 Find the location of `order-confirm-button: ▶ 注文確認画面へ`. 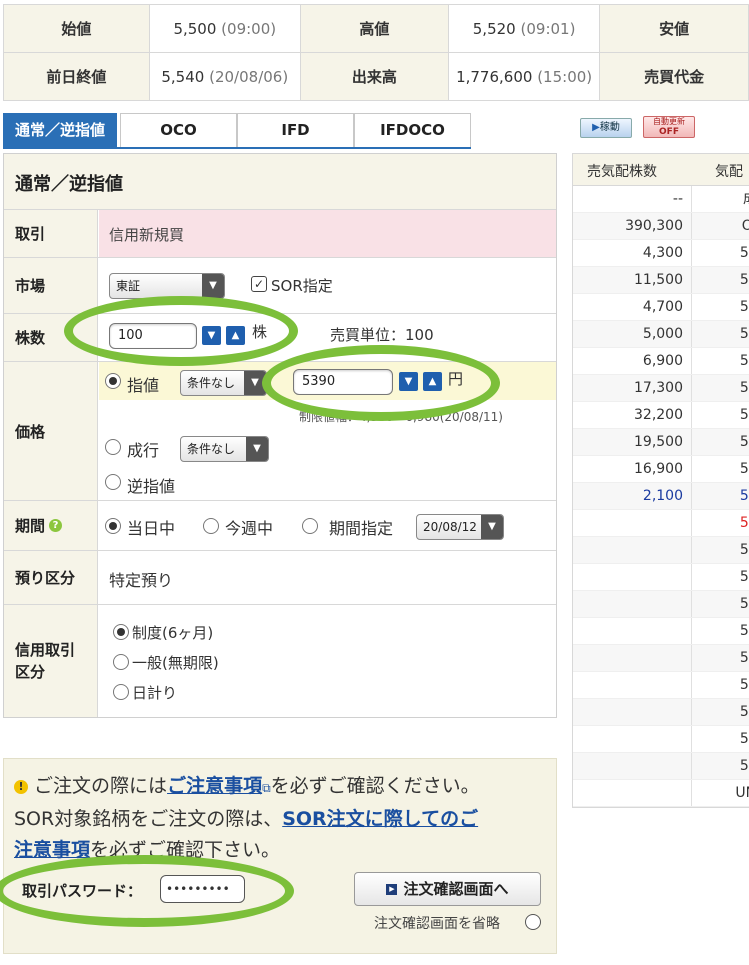

order-confirm-button: ▶ 注文確認画面へ is located at coordinates (447, 889).